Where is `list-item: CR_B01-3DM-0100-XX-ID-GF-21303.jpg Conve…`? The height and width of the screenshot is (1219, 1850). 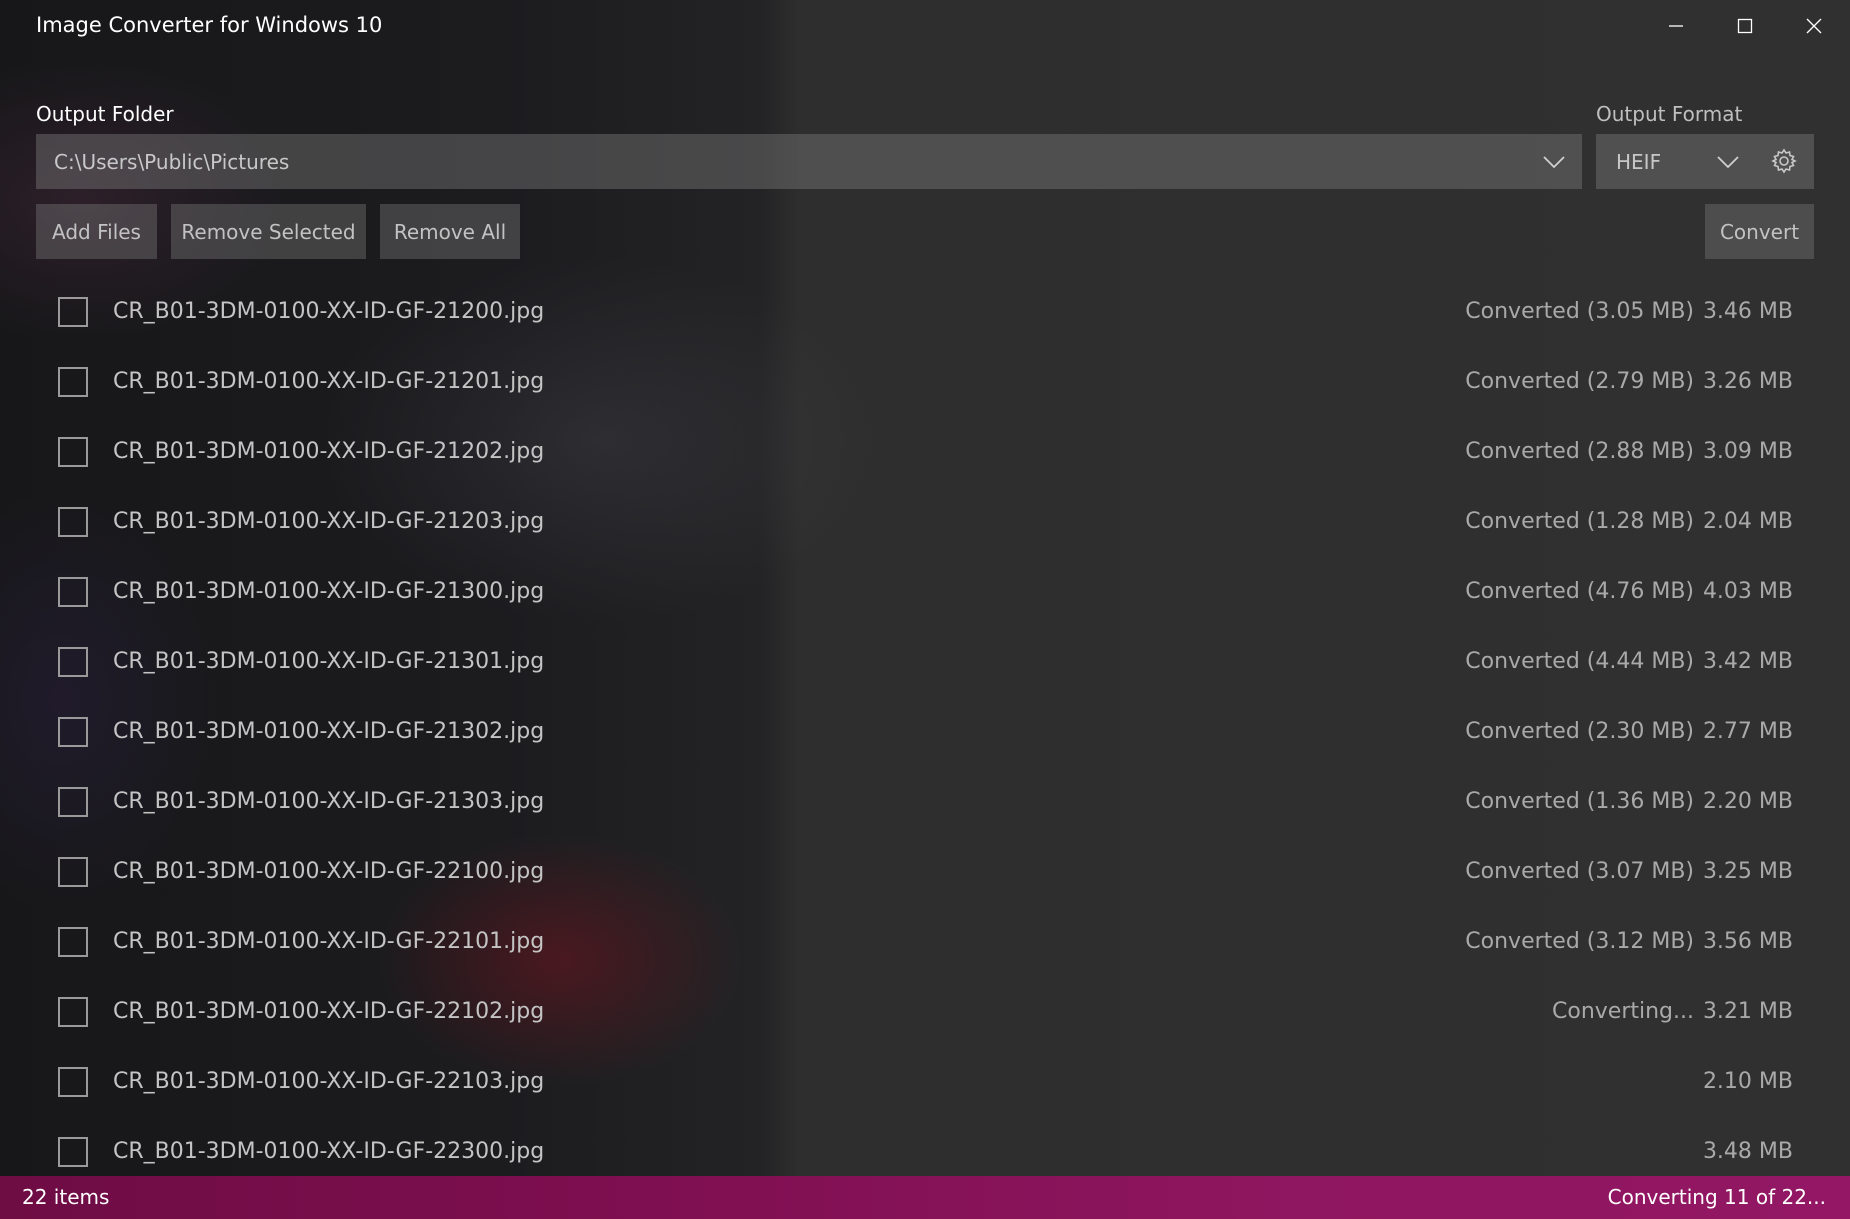
list-item: CR_B01-3DM-0100-XX-ID-GF-21303.jpg Conve… is located at coordinates (925, 803).